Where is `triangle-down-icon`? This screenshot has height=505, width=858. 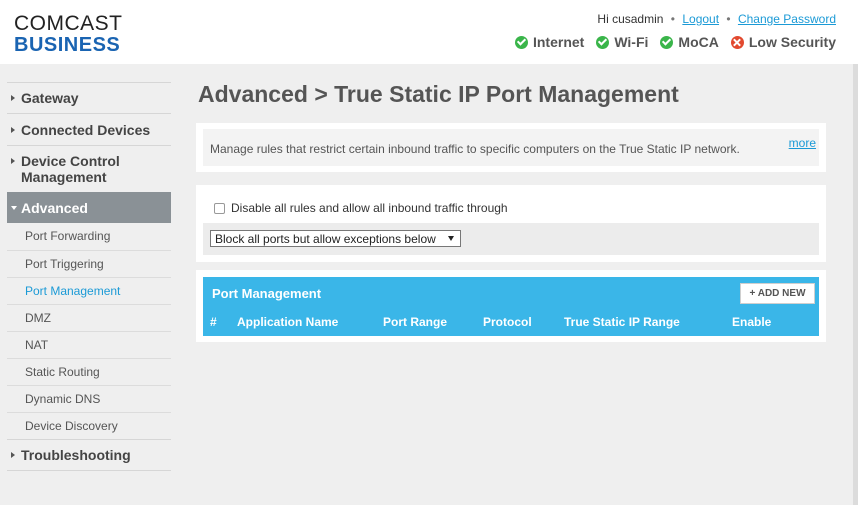 triangle-down-icon is located at coordinates (14, 208).